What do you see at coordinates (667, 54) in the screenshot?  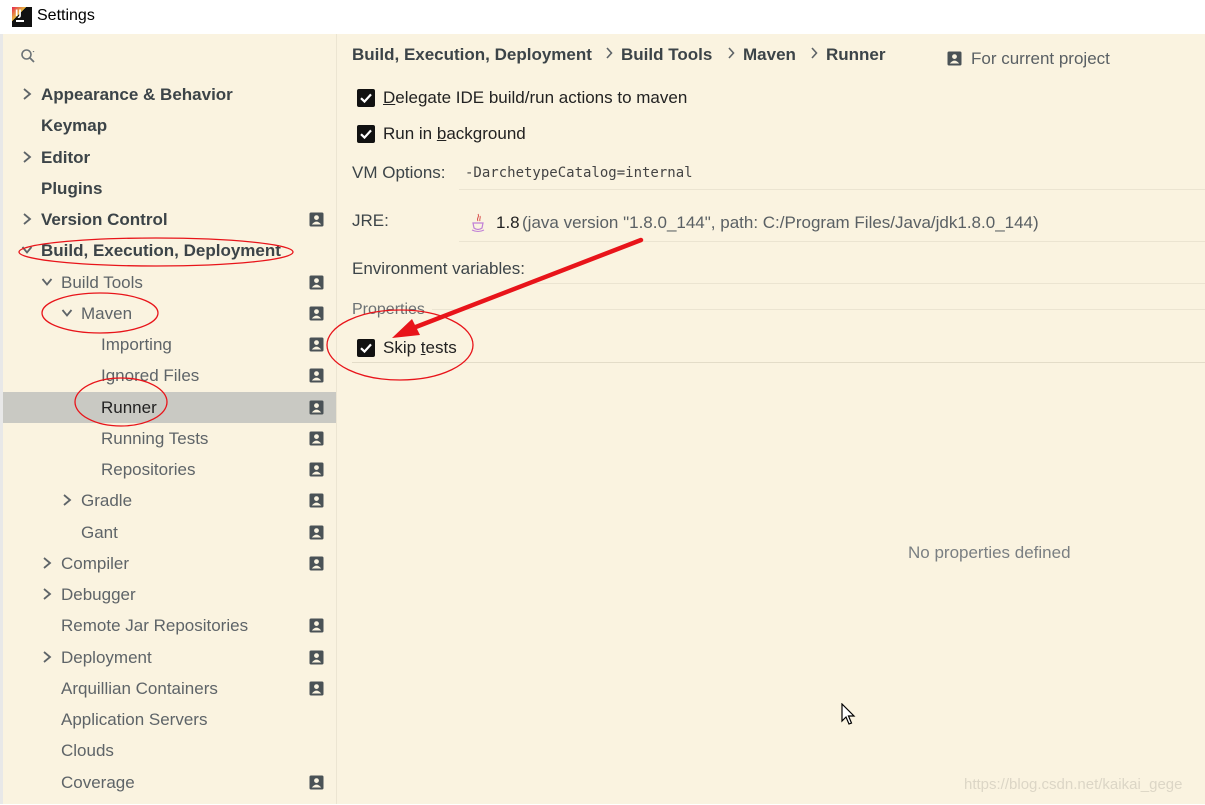 I see `breadcrumb-item: Build Tools` at bounding box center [667, 54].